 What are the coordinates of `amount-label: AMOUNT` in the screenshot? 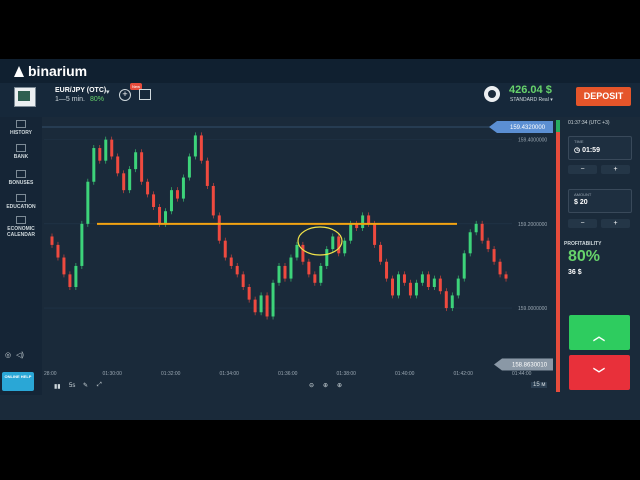 It's located at (583, 194).